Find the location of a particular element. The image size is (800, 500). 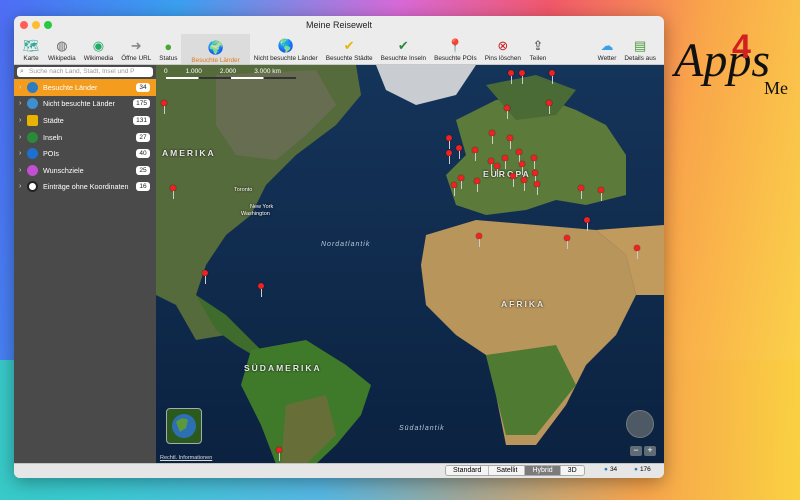

toolbar-visited-countries-button: 🌍 Besuchte Länder is located at coordinates (215, 49).